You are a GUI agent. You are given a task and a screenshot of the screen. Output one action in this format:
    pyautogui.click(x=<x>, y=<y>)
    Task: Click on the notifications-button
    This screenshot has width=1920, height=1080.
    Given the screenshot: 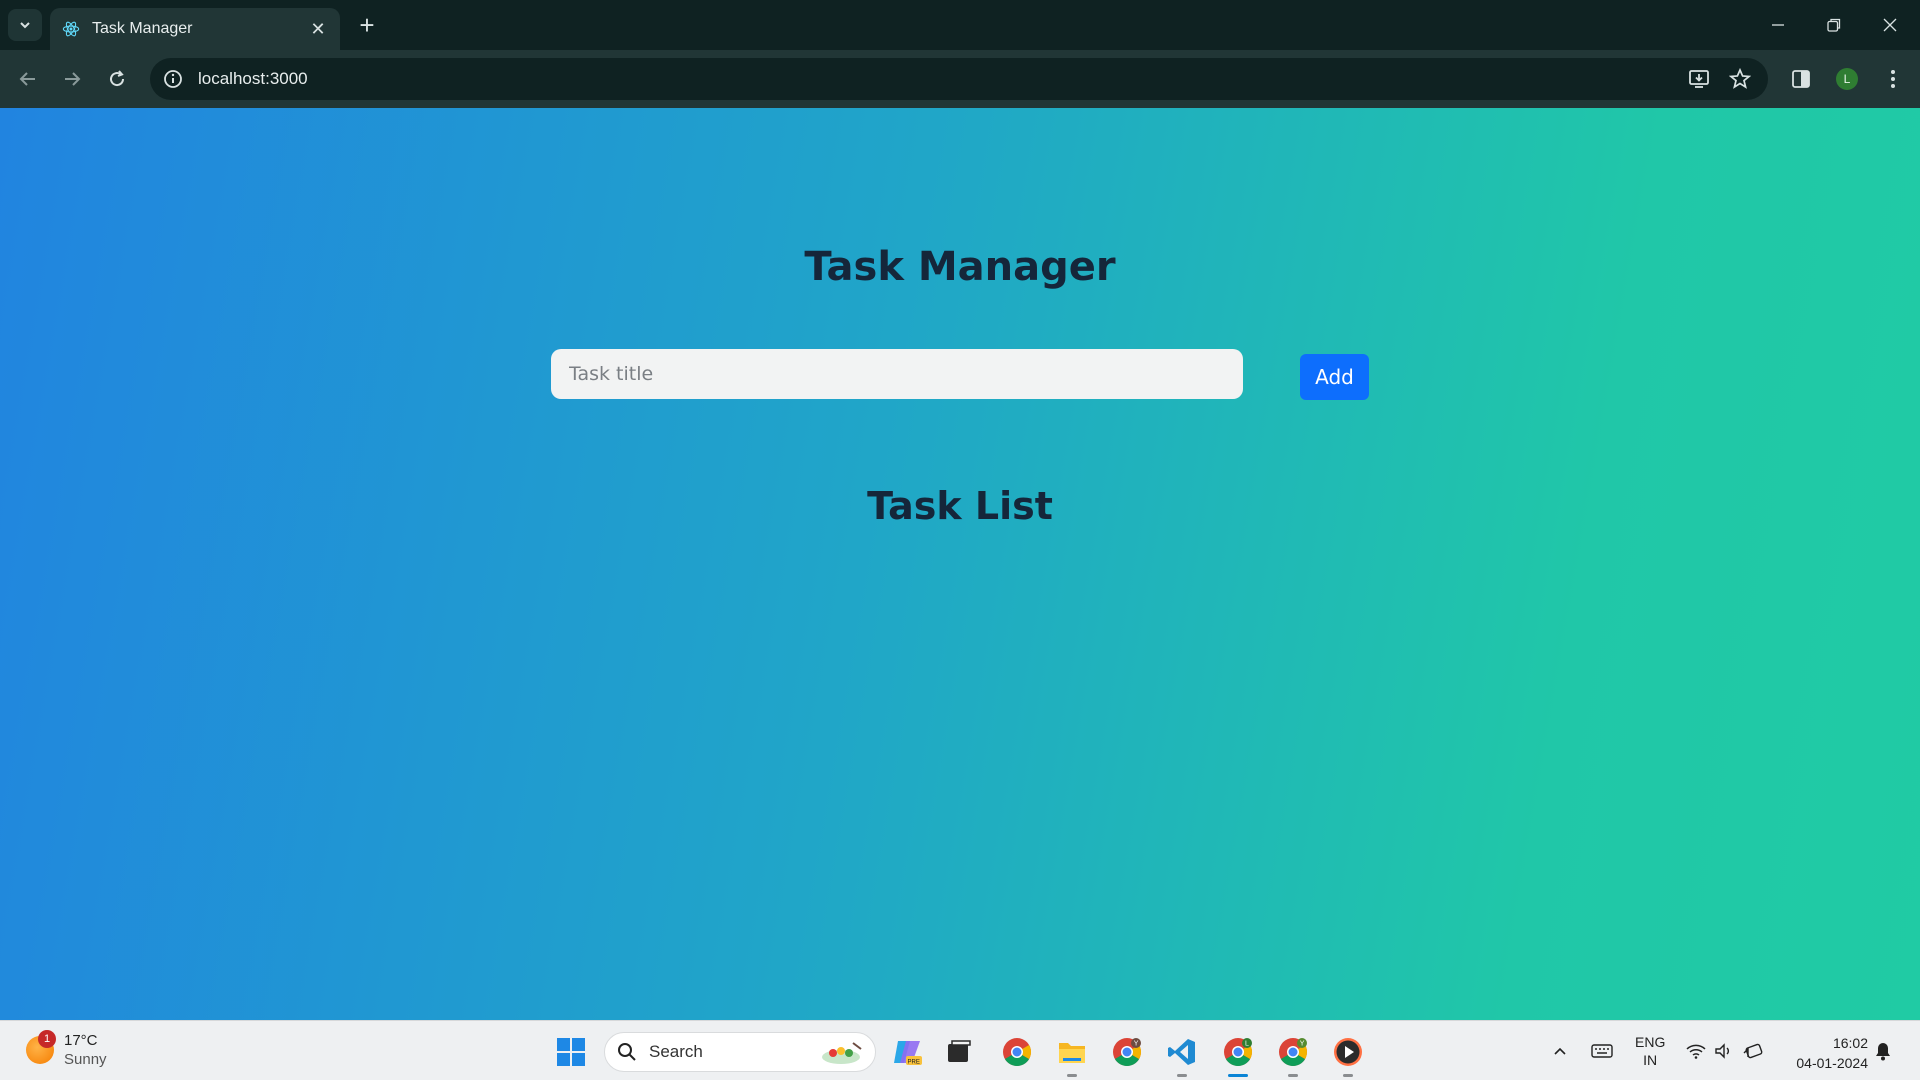 What is the action you would take?
    pyautogui.click(x=1883, y=1050)
    